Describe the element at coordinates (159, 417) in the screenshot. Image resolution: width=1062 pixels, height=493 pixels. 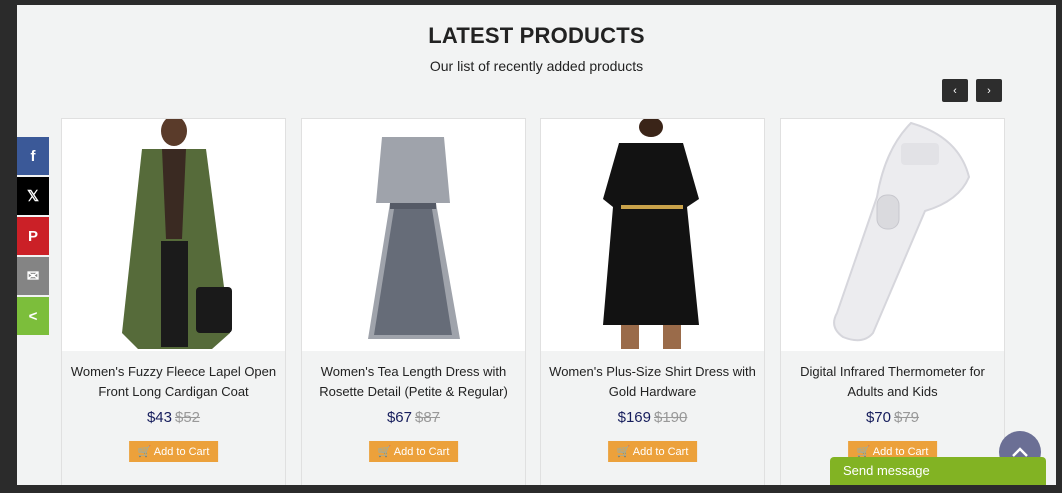
I see `current-price: $43` at that location.